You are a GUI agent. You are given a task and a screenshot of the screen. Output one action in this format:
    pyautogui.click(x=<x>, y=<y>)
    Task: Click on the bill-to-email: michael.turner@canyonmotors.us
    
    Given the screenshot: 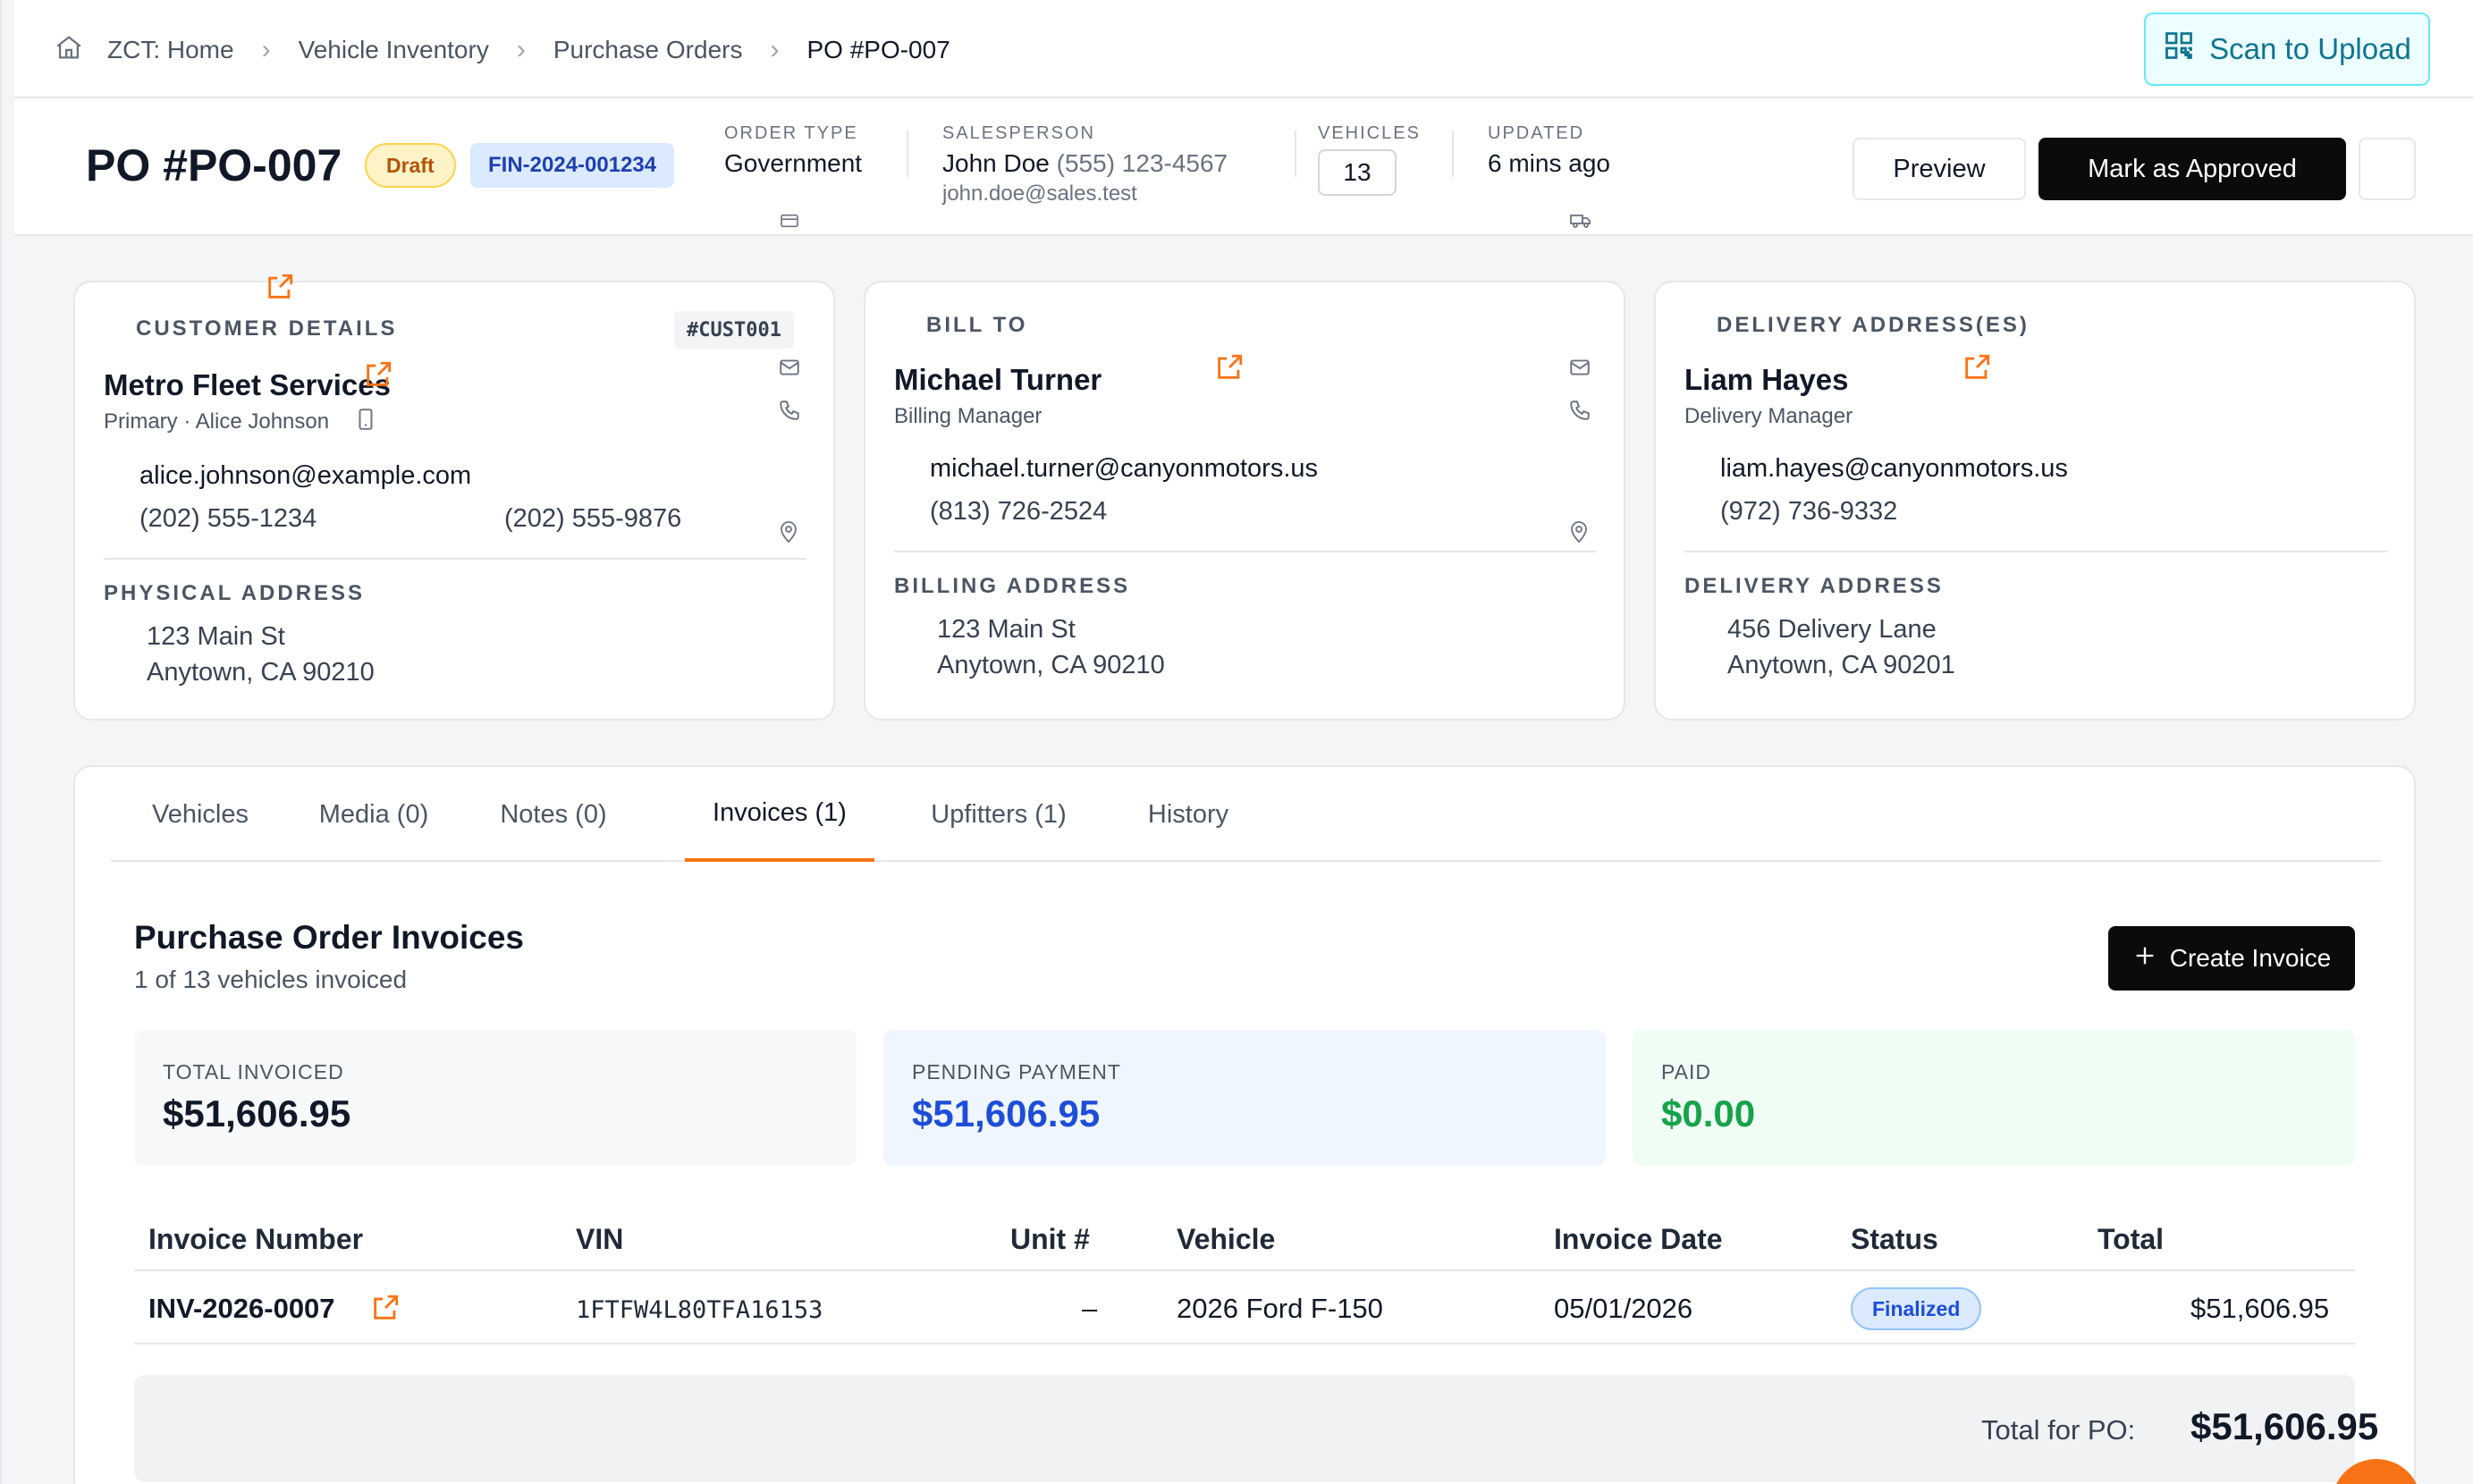 What is the action you would take?
    pyautogui.click(x=1124, y=469)
    